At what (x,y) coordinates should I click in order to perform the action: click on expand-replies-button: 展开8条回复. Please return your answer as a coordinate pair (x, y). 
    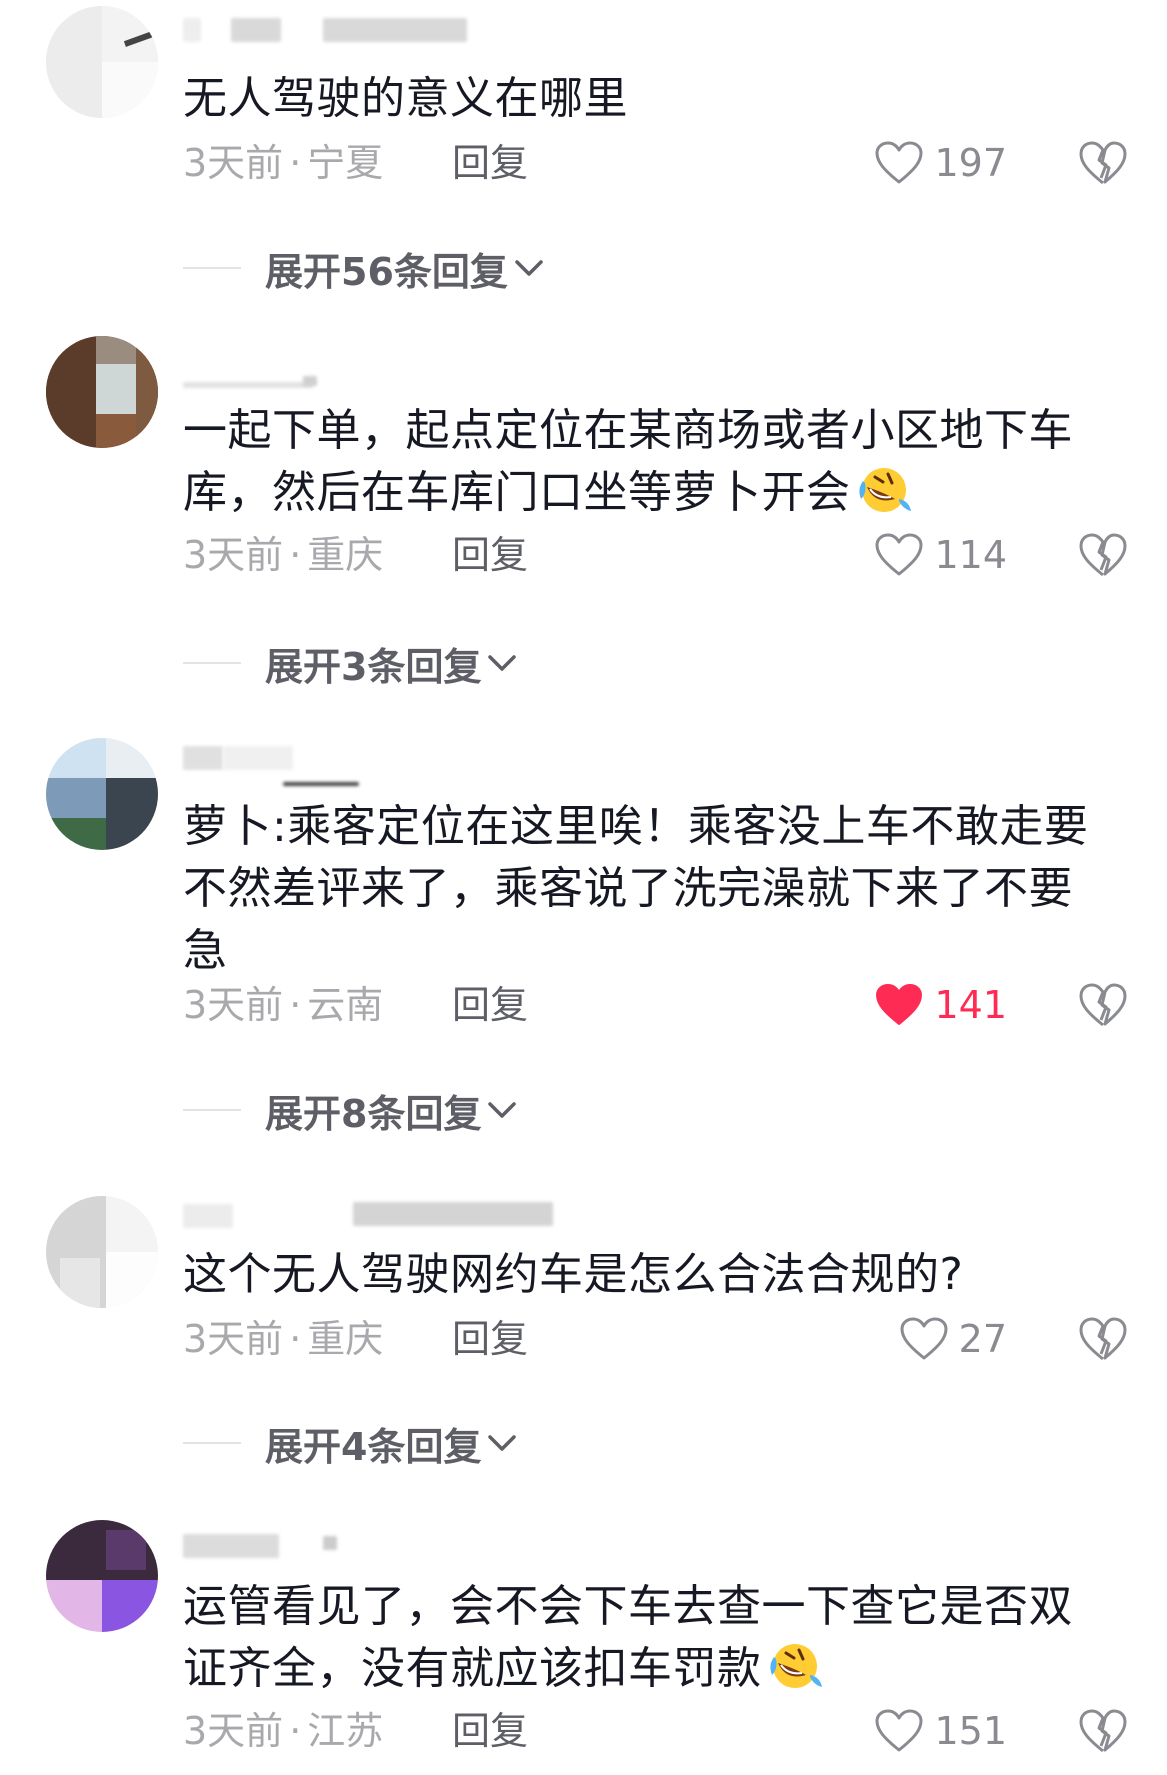
    Looking at the image, I should click on (351, 1110).